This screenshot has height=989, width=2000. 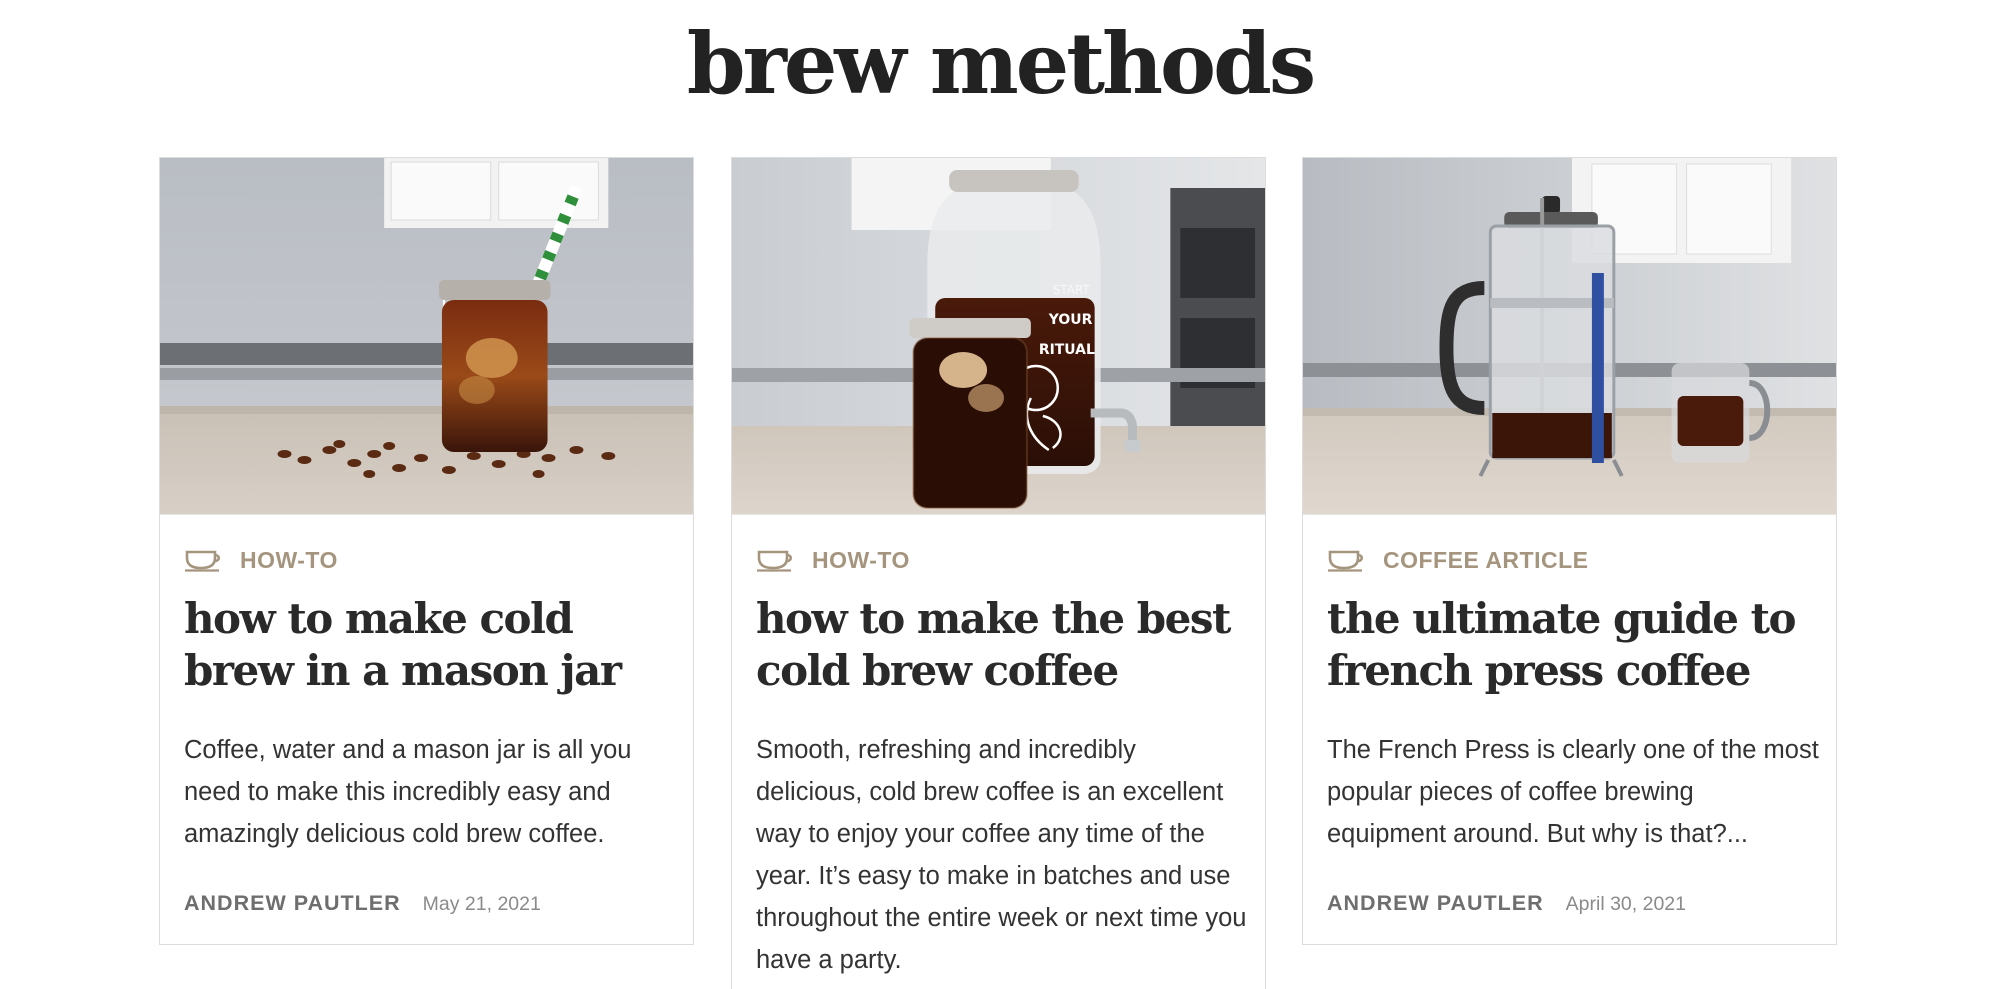 I want to click on post-image-french-press, so click(x=1569, y=336).